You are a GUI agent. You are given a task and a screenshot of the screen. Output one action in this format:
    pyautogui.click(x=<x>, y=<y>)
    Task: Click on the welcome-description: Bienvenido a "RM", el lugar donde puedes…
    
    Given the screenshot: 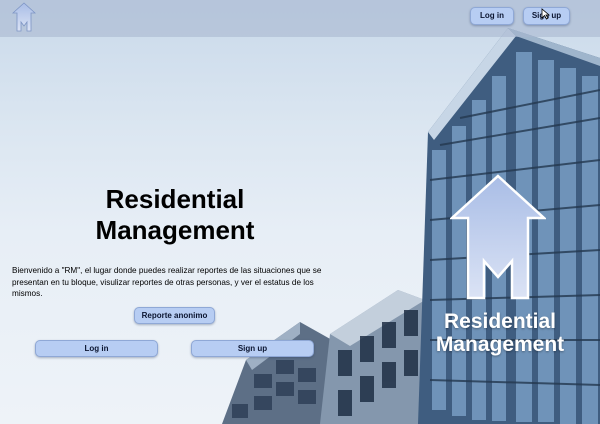 What is the action you would take?
    pyautogui.click(x=167, y=282)
    